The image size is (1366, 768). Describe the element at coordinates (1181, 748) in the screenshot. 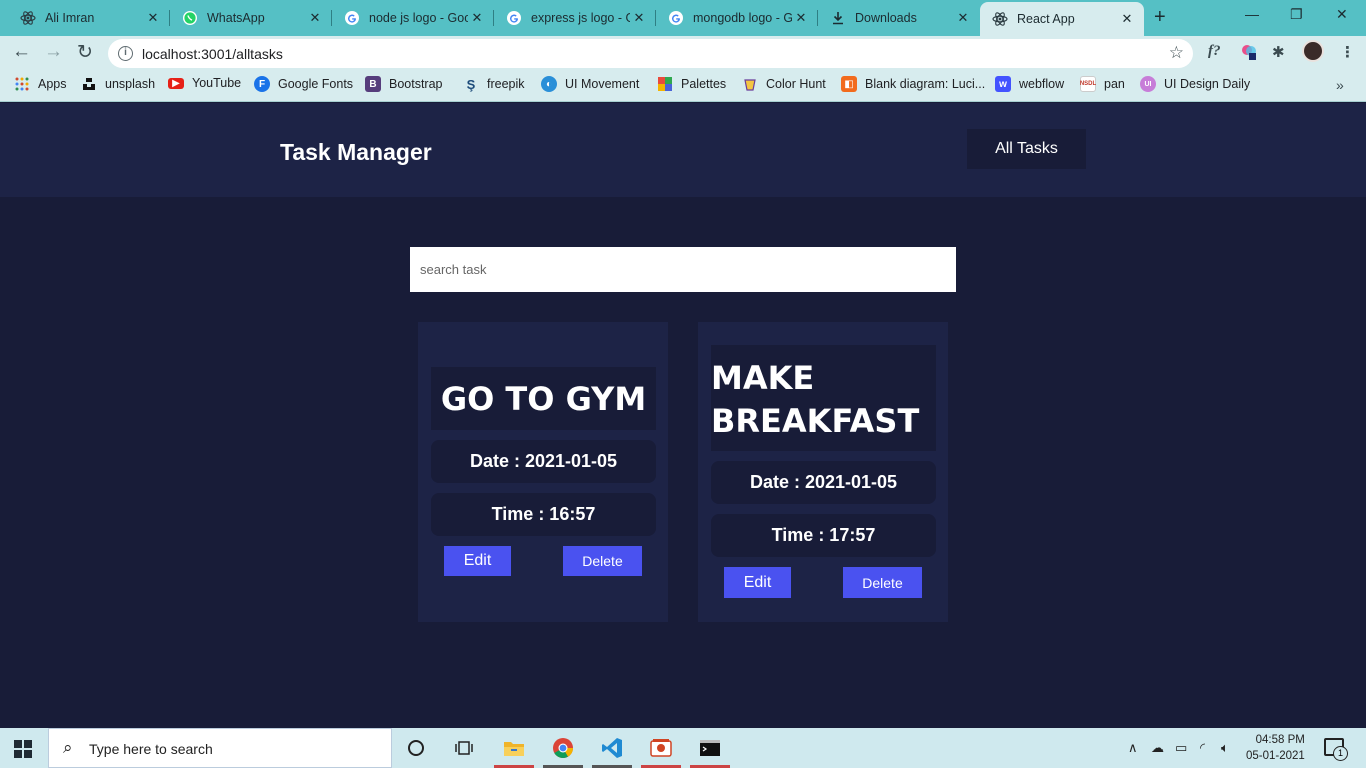

I see `battery-icon: ▭` at that location.